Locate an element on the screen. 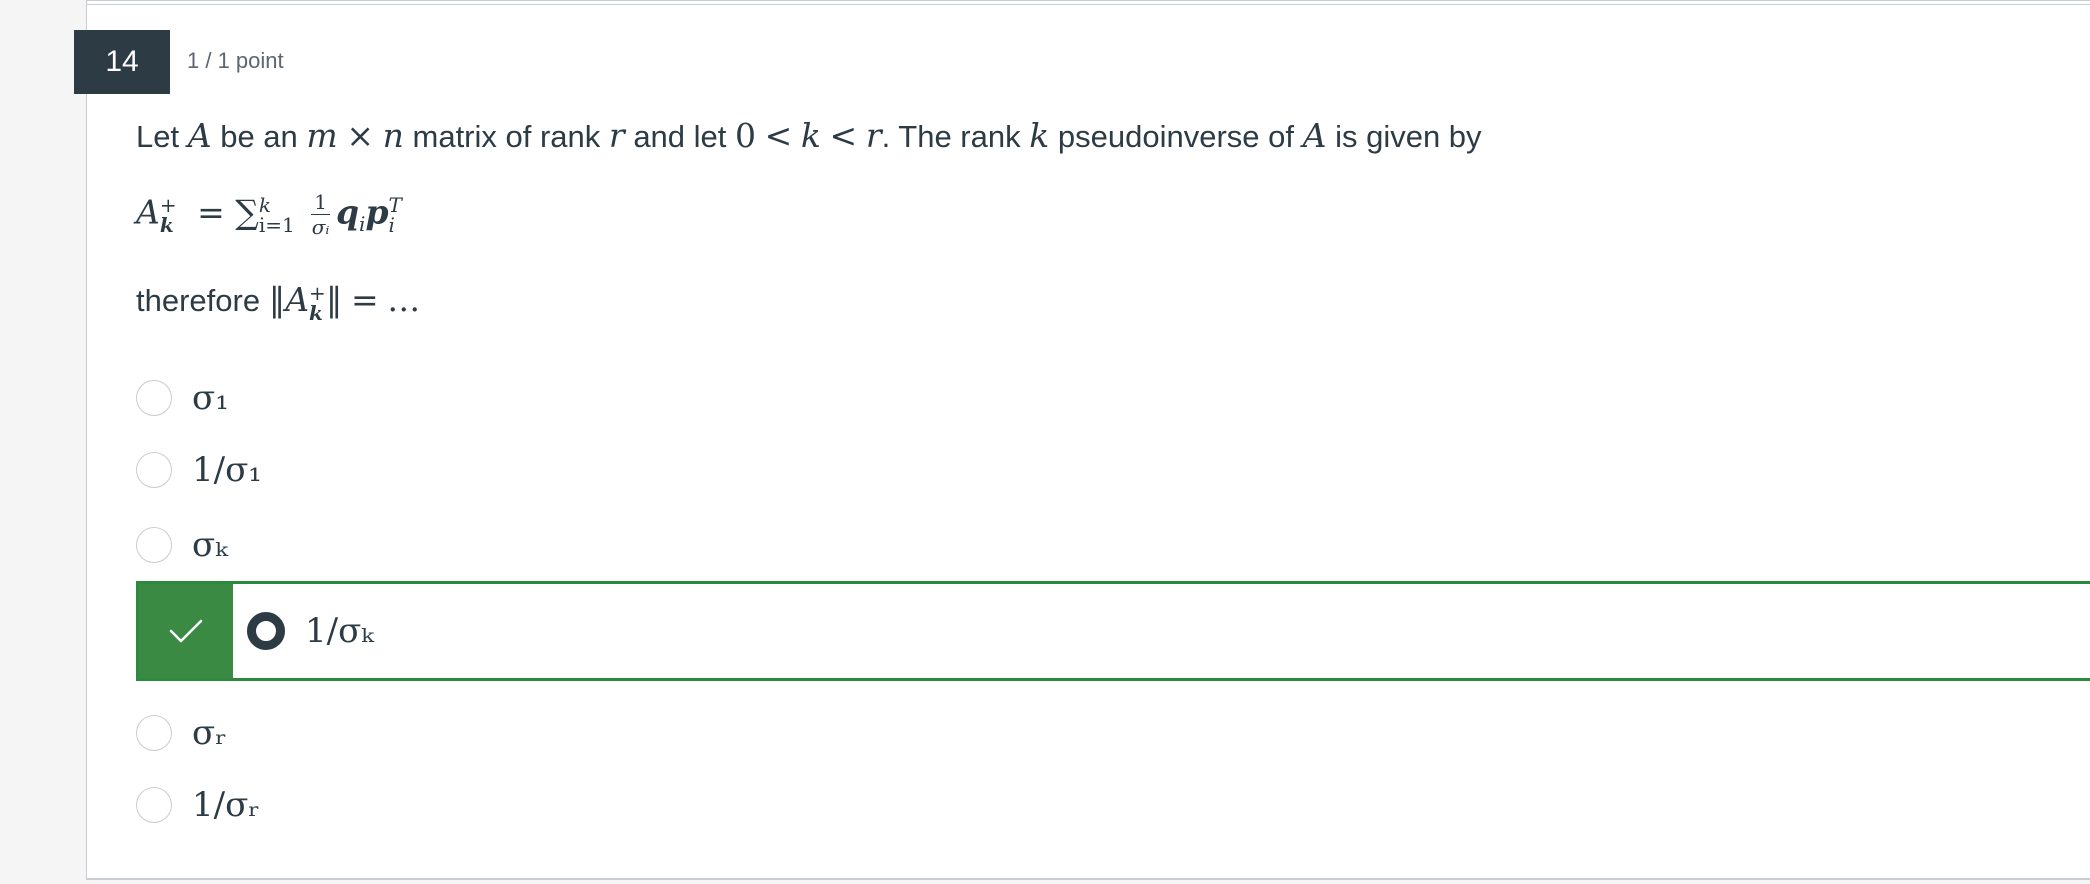 The height and width of the screenshot is (884, 2090). answer-option-1: σ₁ is located at coordinates (182, 398).